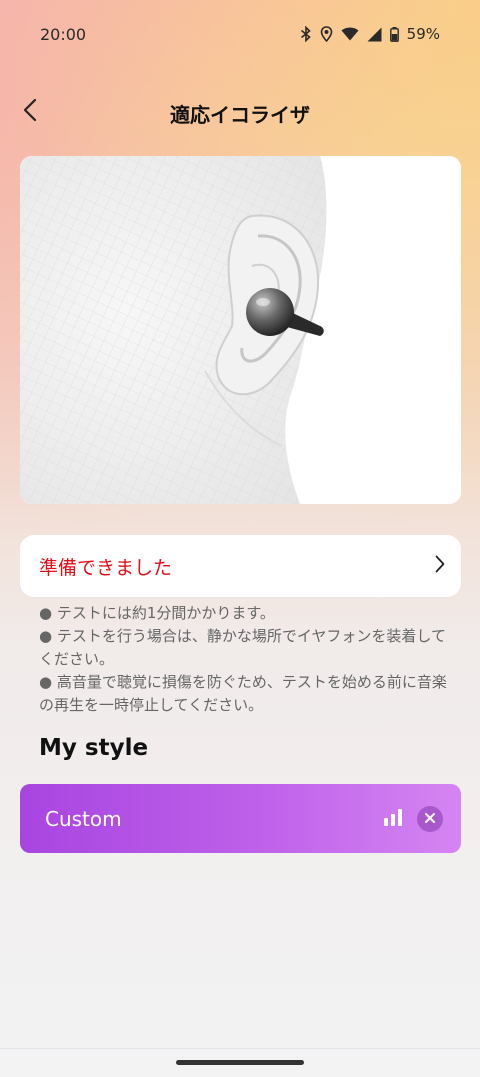 The width and height of the screenshot is (480, 1077). What do you see at coordinates (106, 567) in the screenshot?
I see `ready-label: 準備できました` at bounding box center [106, 567].